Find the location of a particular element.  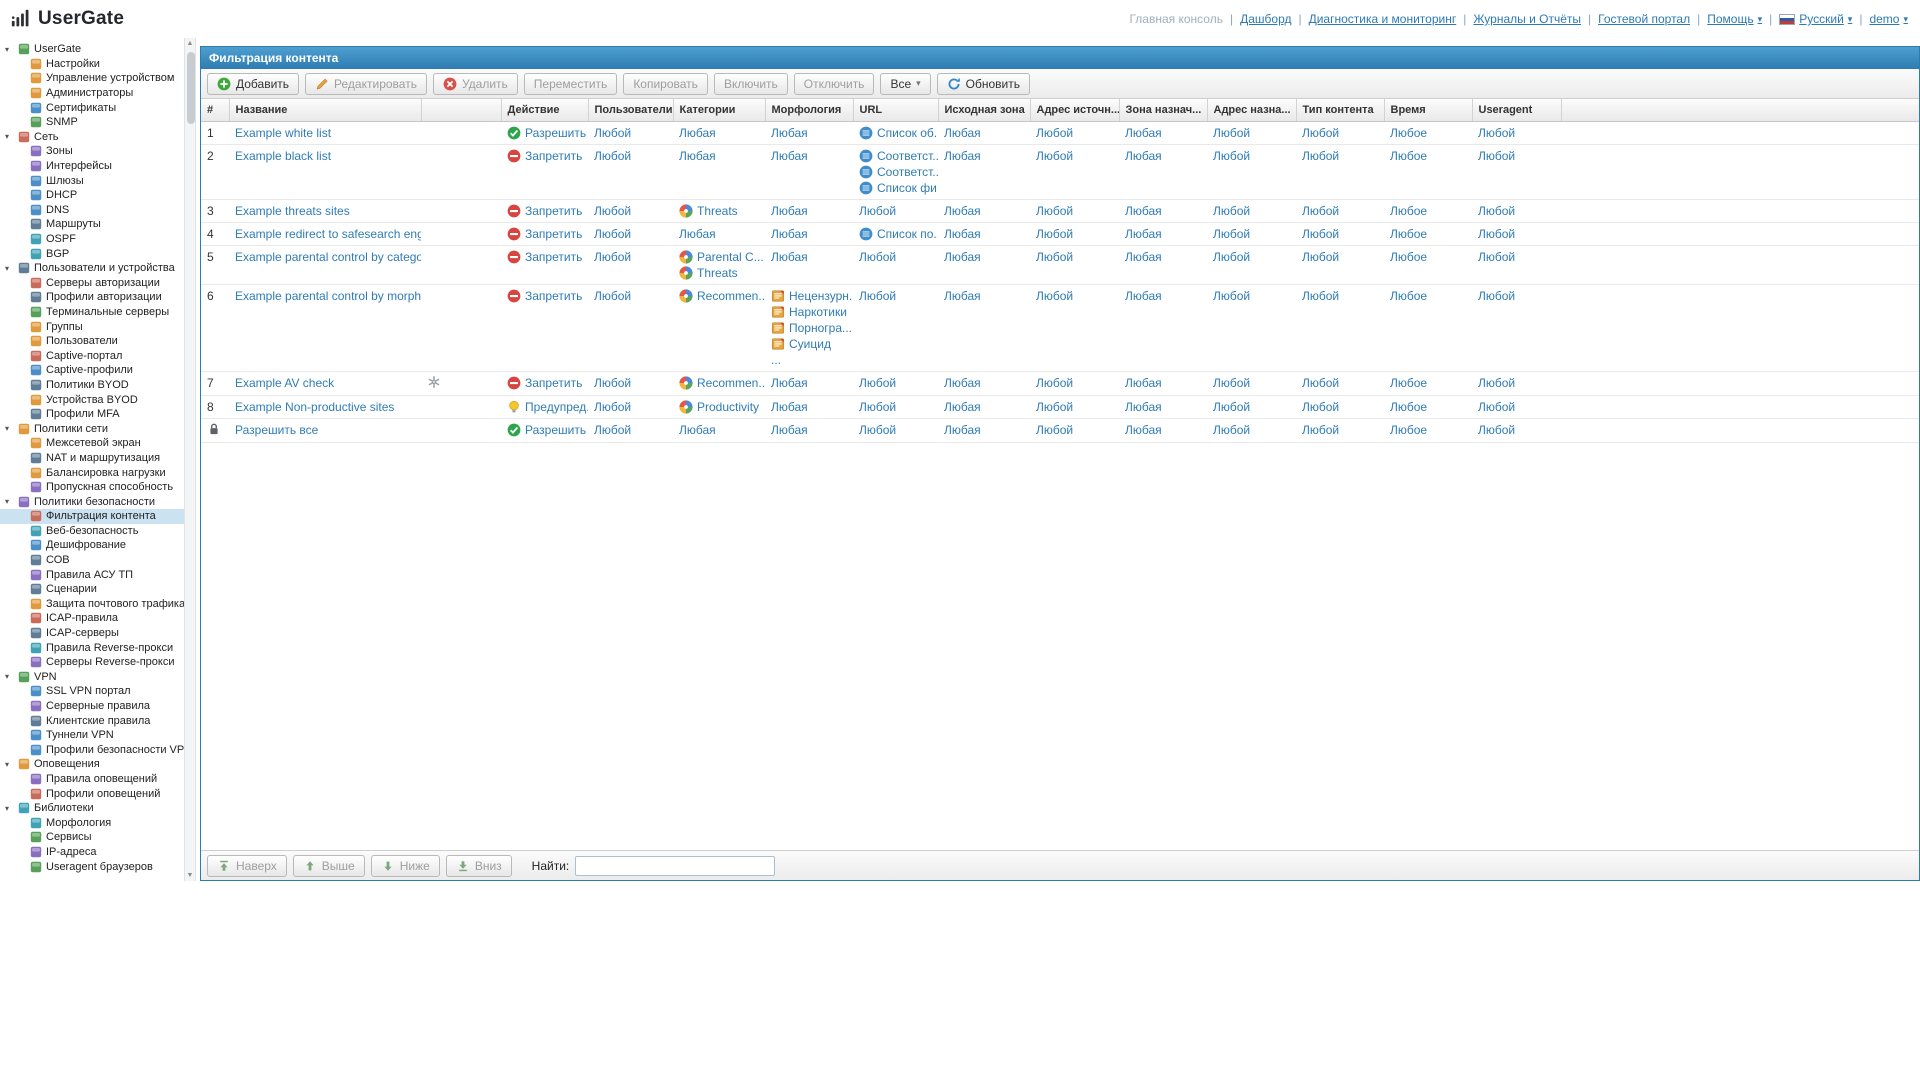

rule-name-link: Разрешить все is located at coordinates (276, 430).